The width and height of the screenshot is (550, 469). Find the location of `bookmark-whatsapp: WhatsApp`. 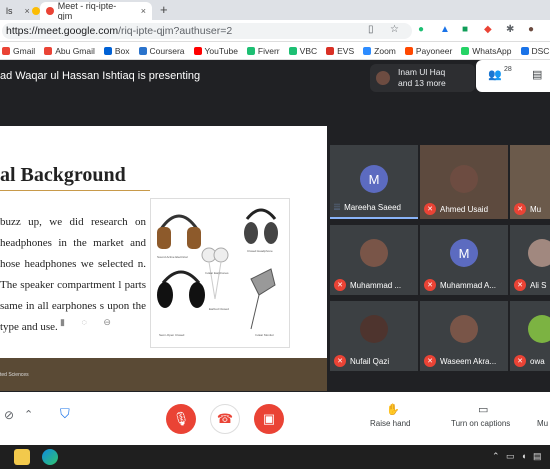

bookmark-whatsapp: WhatsApp is located at coordinates (486, 50).